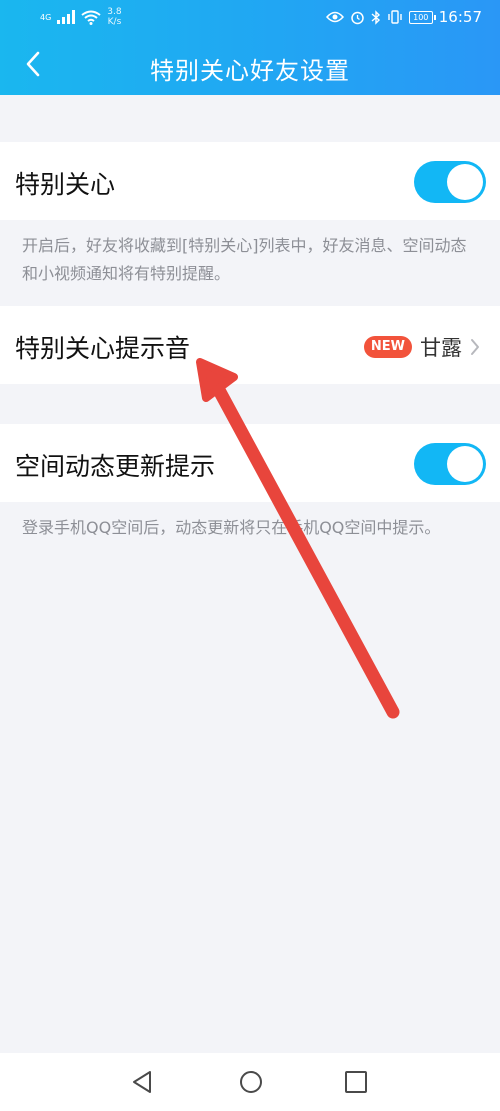 This screenshot has width=500, height=1111. I want to click on net-speed-unit: K/s, so click(114, 22).